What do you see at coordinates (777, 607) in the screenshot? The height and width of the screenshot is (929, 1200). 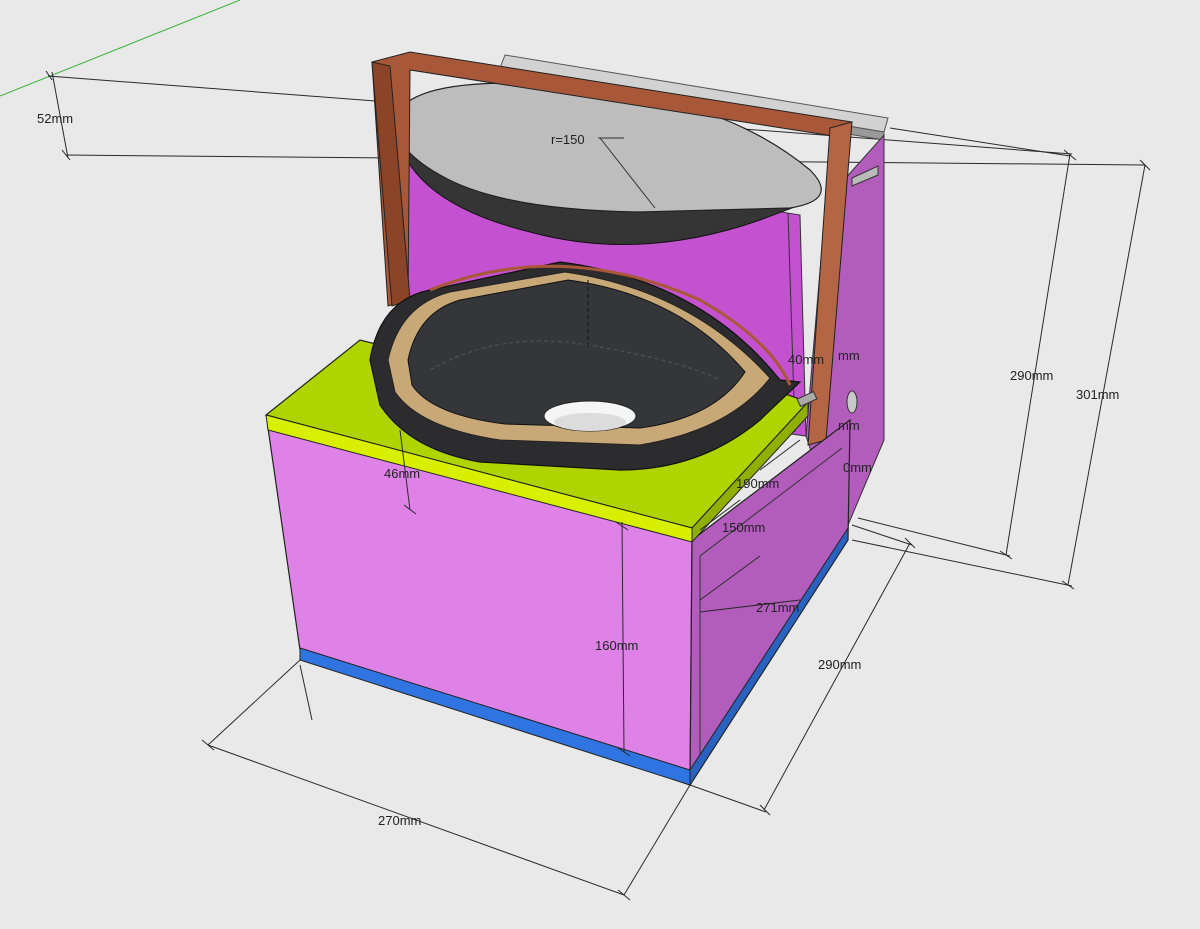 I see `dim-271mm-label: 271mm` at bounding box center [777, 607].